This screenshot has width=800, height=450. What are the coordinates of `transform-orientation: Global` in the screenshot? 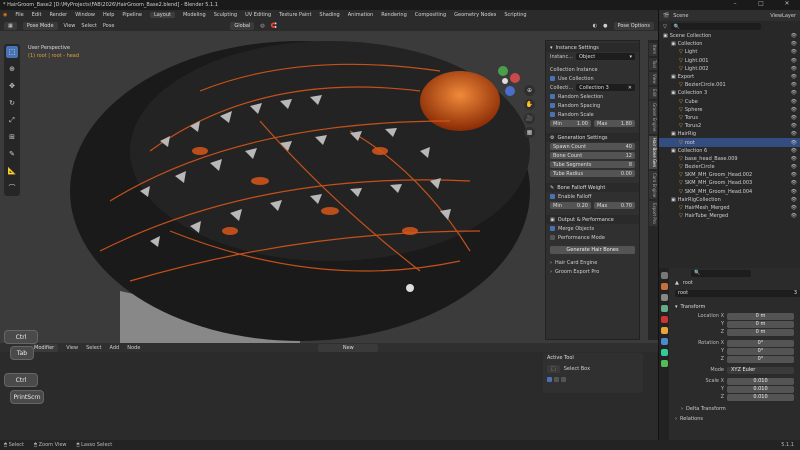 It's located at (242, 25).